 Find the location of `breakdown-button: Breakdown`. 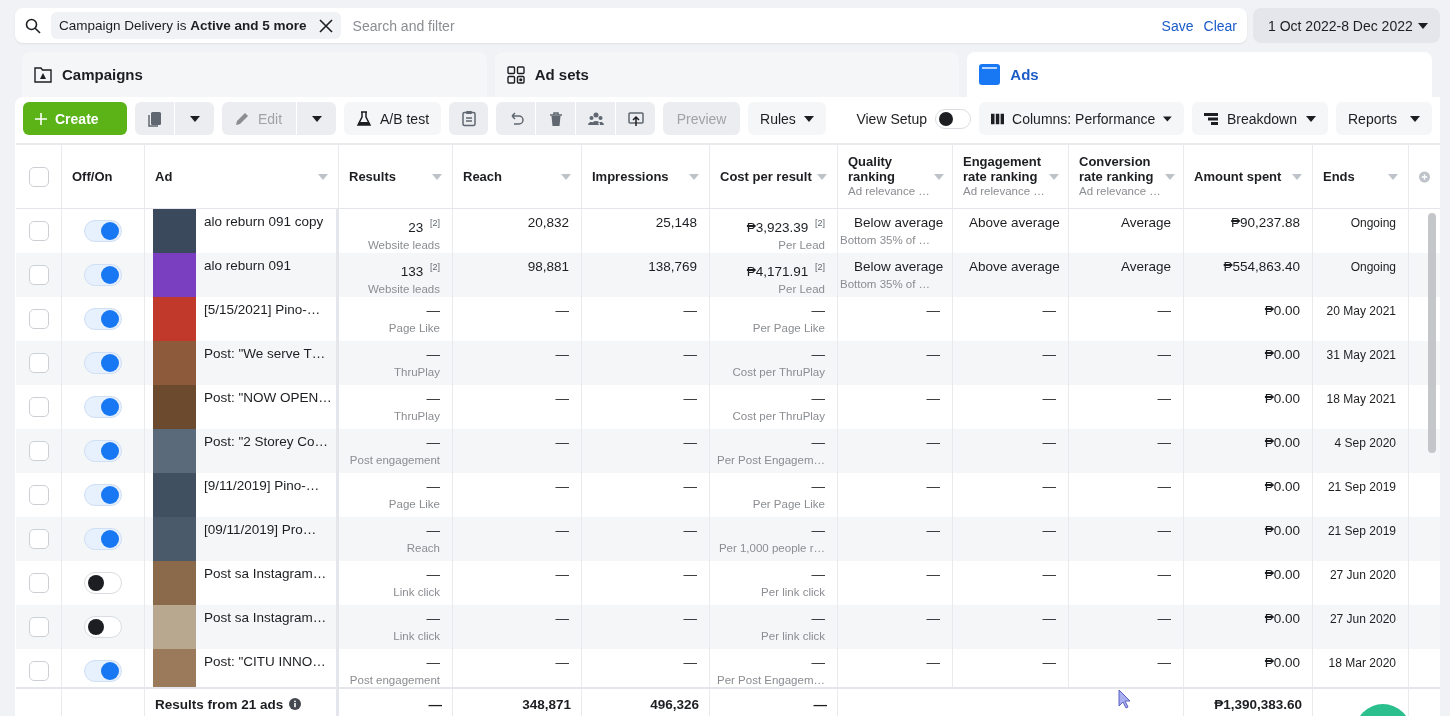

breakdown-button: Breakdown is located at coordinates (1260, 118).